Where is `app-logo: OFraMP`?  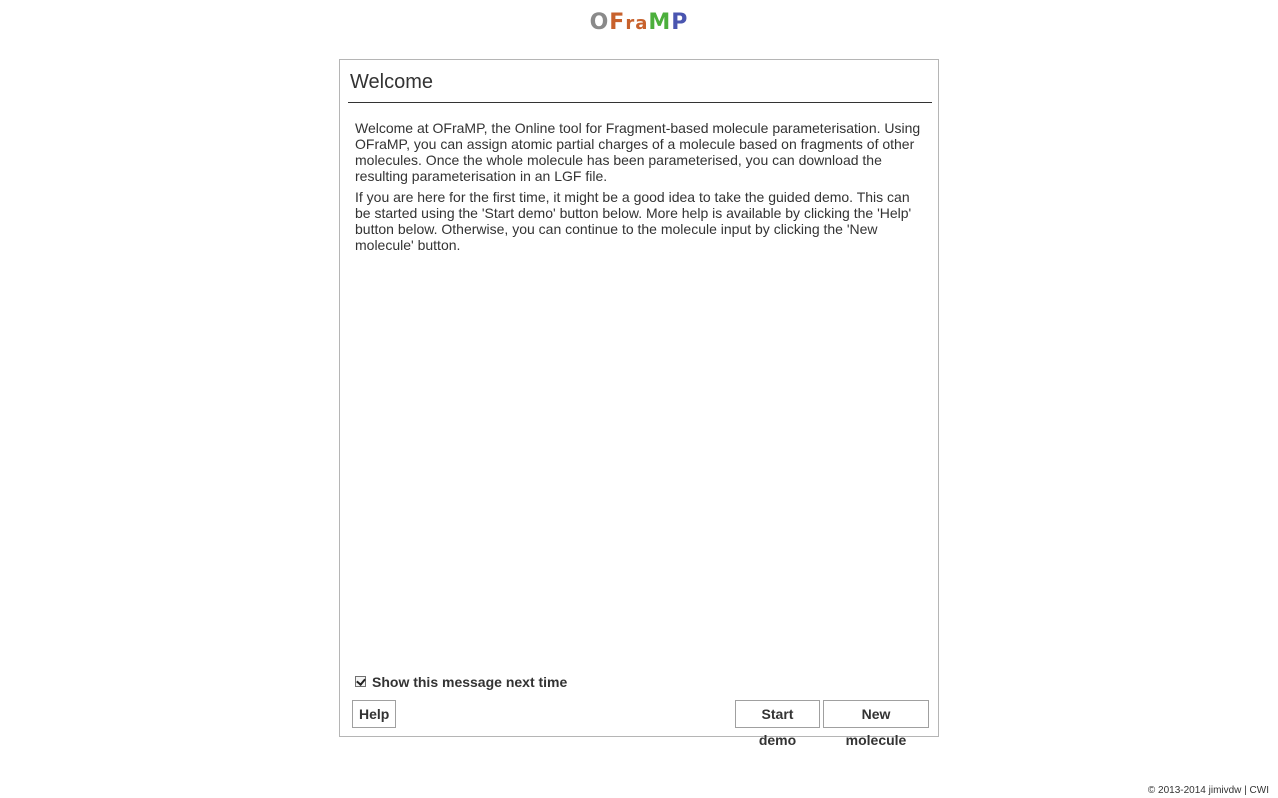
app-logo: OFraMP is located at coordinates (639, 22).